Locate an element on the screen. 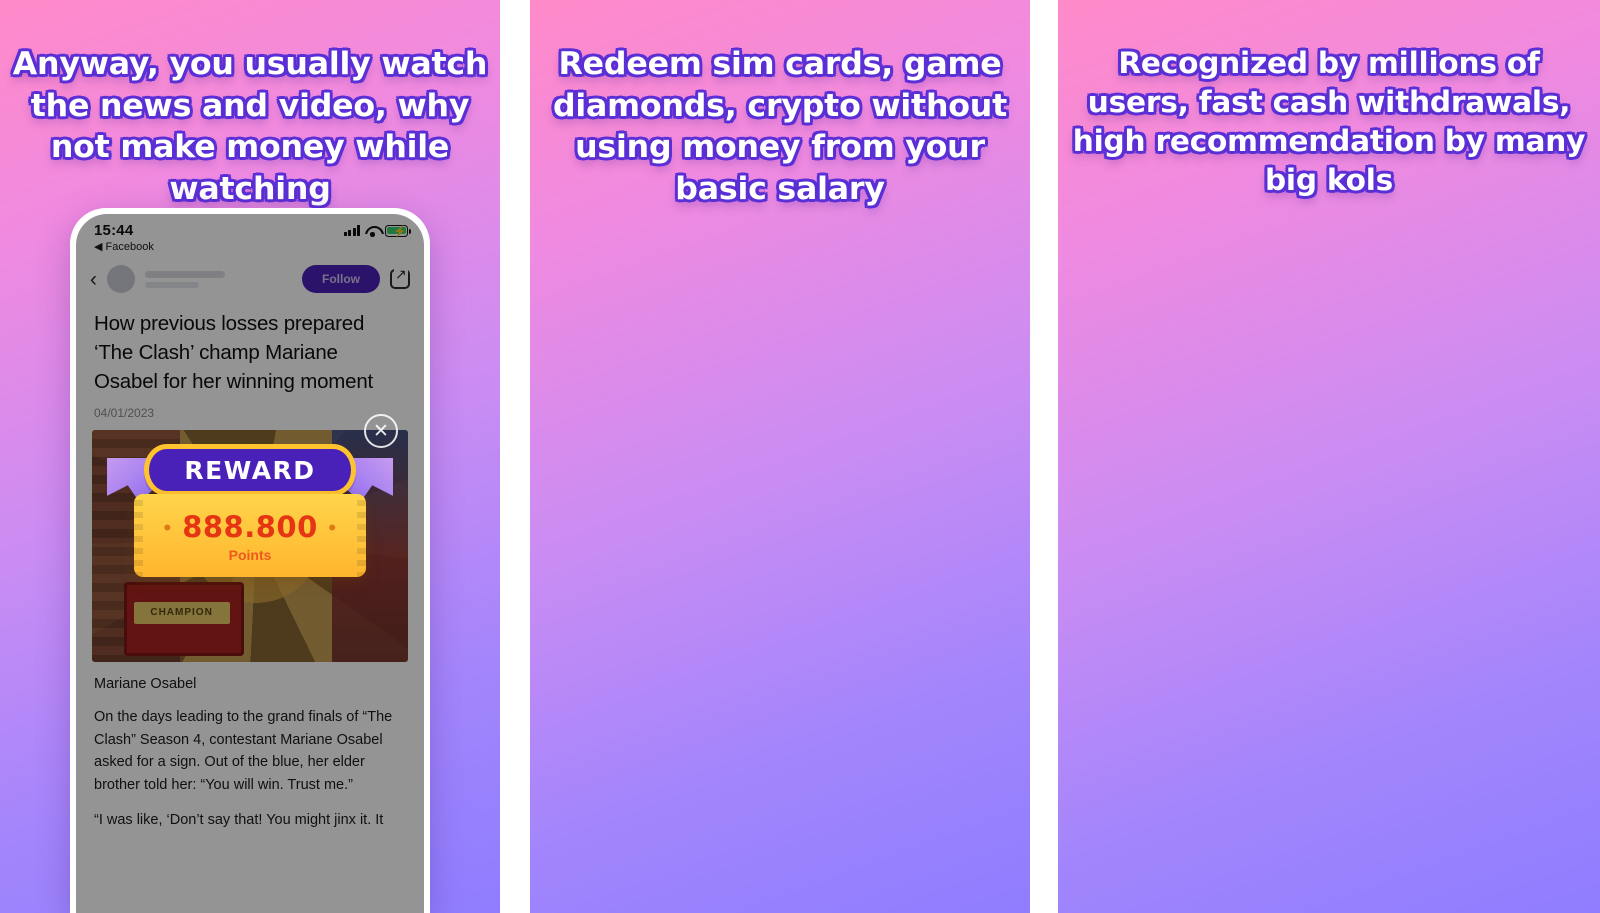  reward-ribbon-label: REWARD is located at coordinates (250, 470).